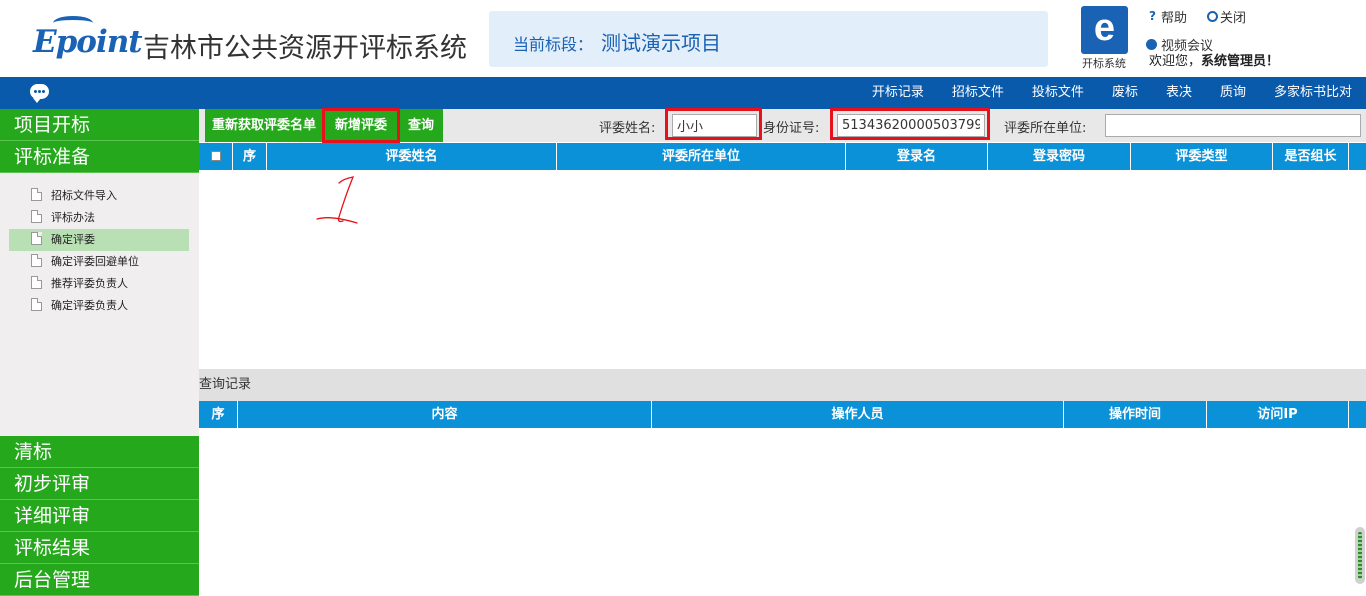 Image resolution: width=1366 pixels, height=596 pixels. I want to click on epoint-logo: Epoint, so click(88, 39).